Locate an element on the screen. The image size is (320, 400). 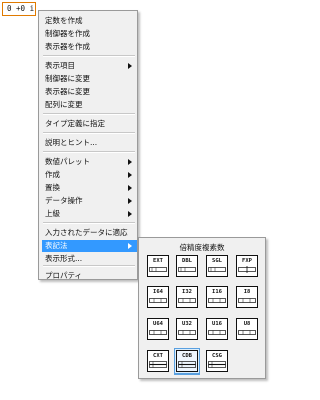
menu-item-label: プロパティ is located at coordinates (64, 275).